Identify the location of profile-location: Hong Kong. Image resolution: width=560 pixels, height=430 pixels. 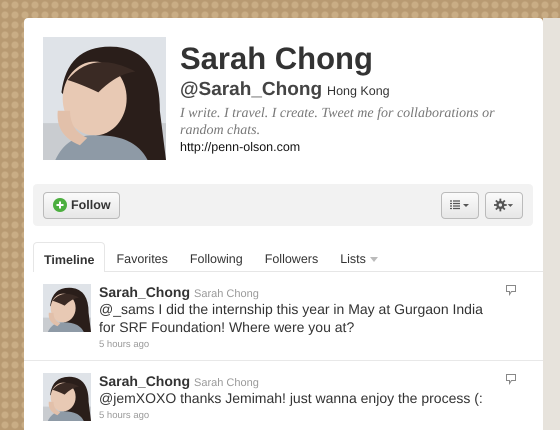
(358, 91).